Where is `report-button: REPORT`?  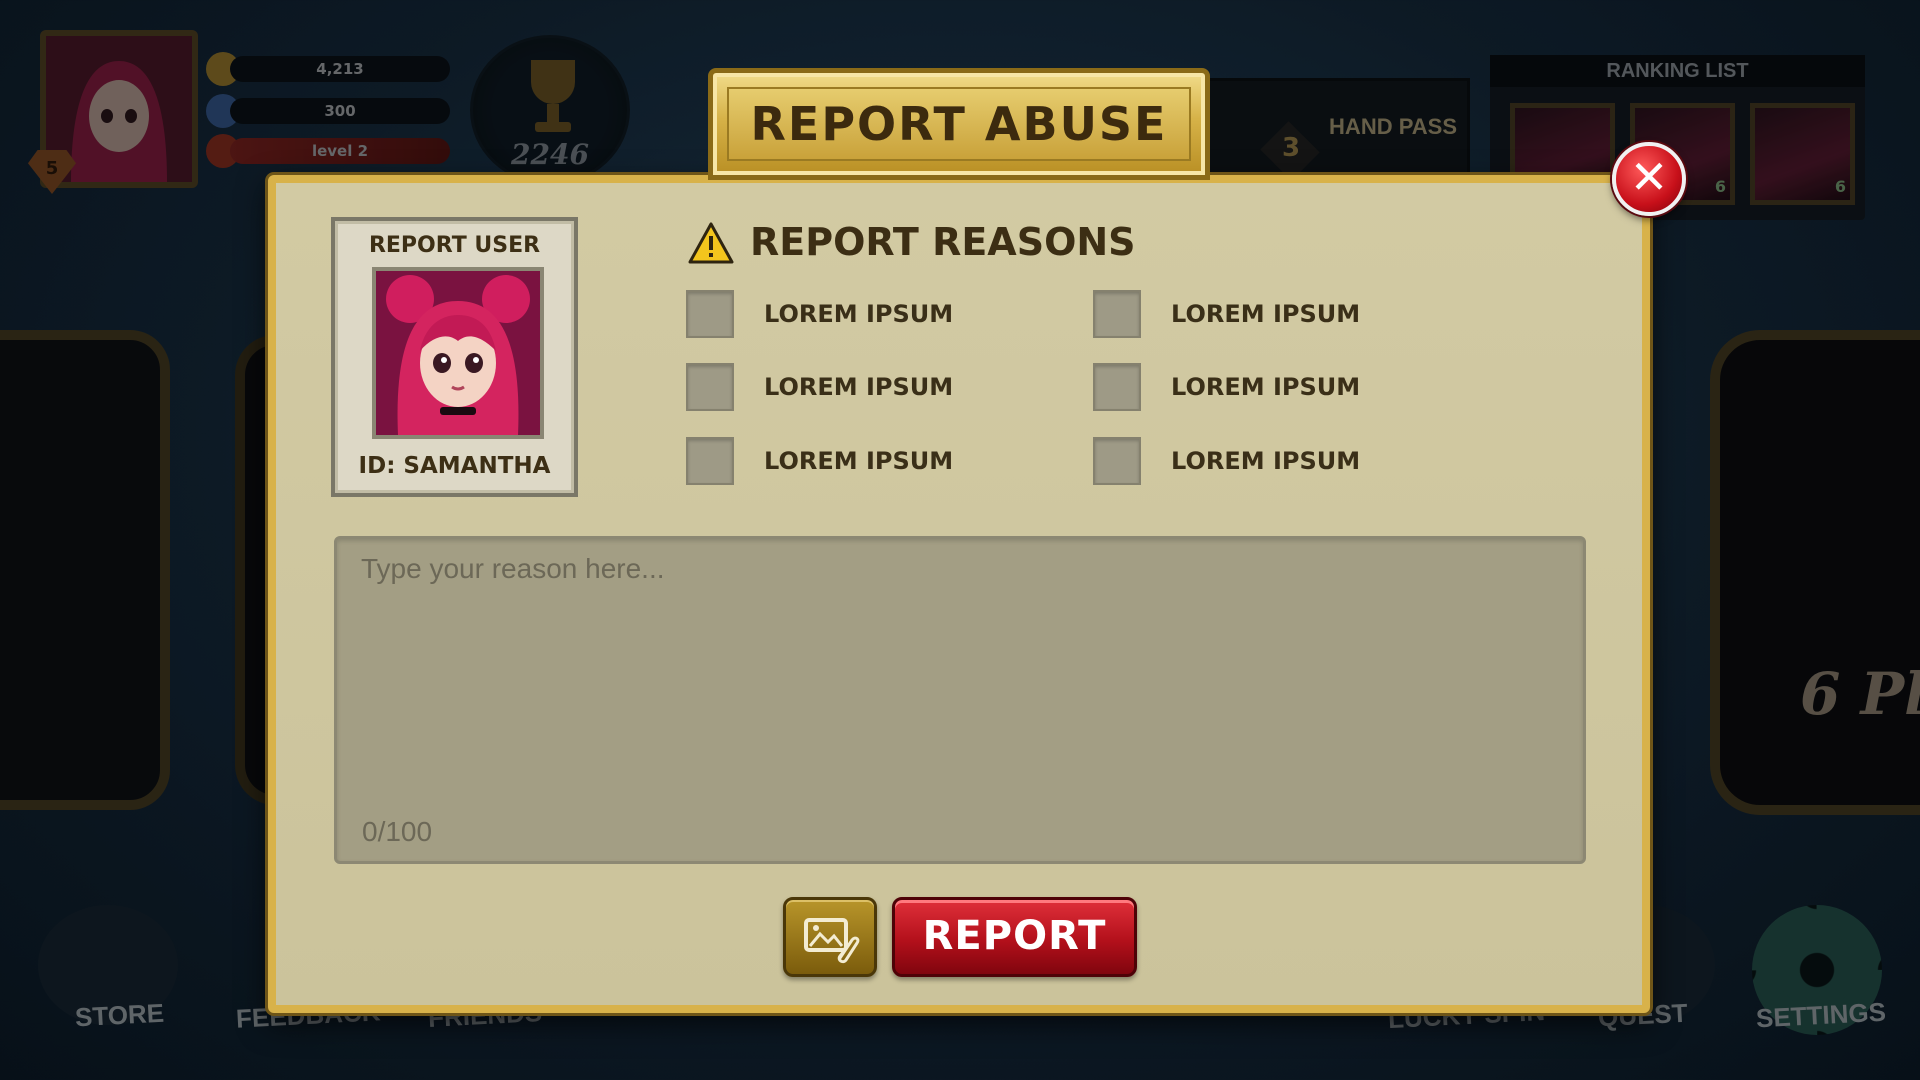
report-button: REPORT is located at coordinates (1014, 937).